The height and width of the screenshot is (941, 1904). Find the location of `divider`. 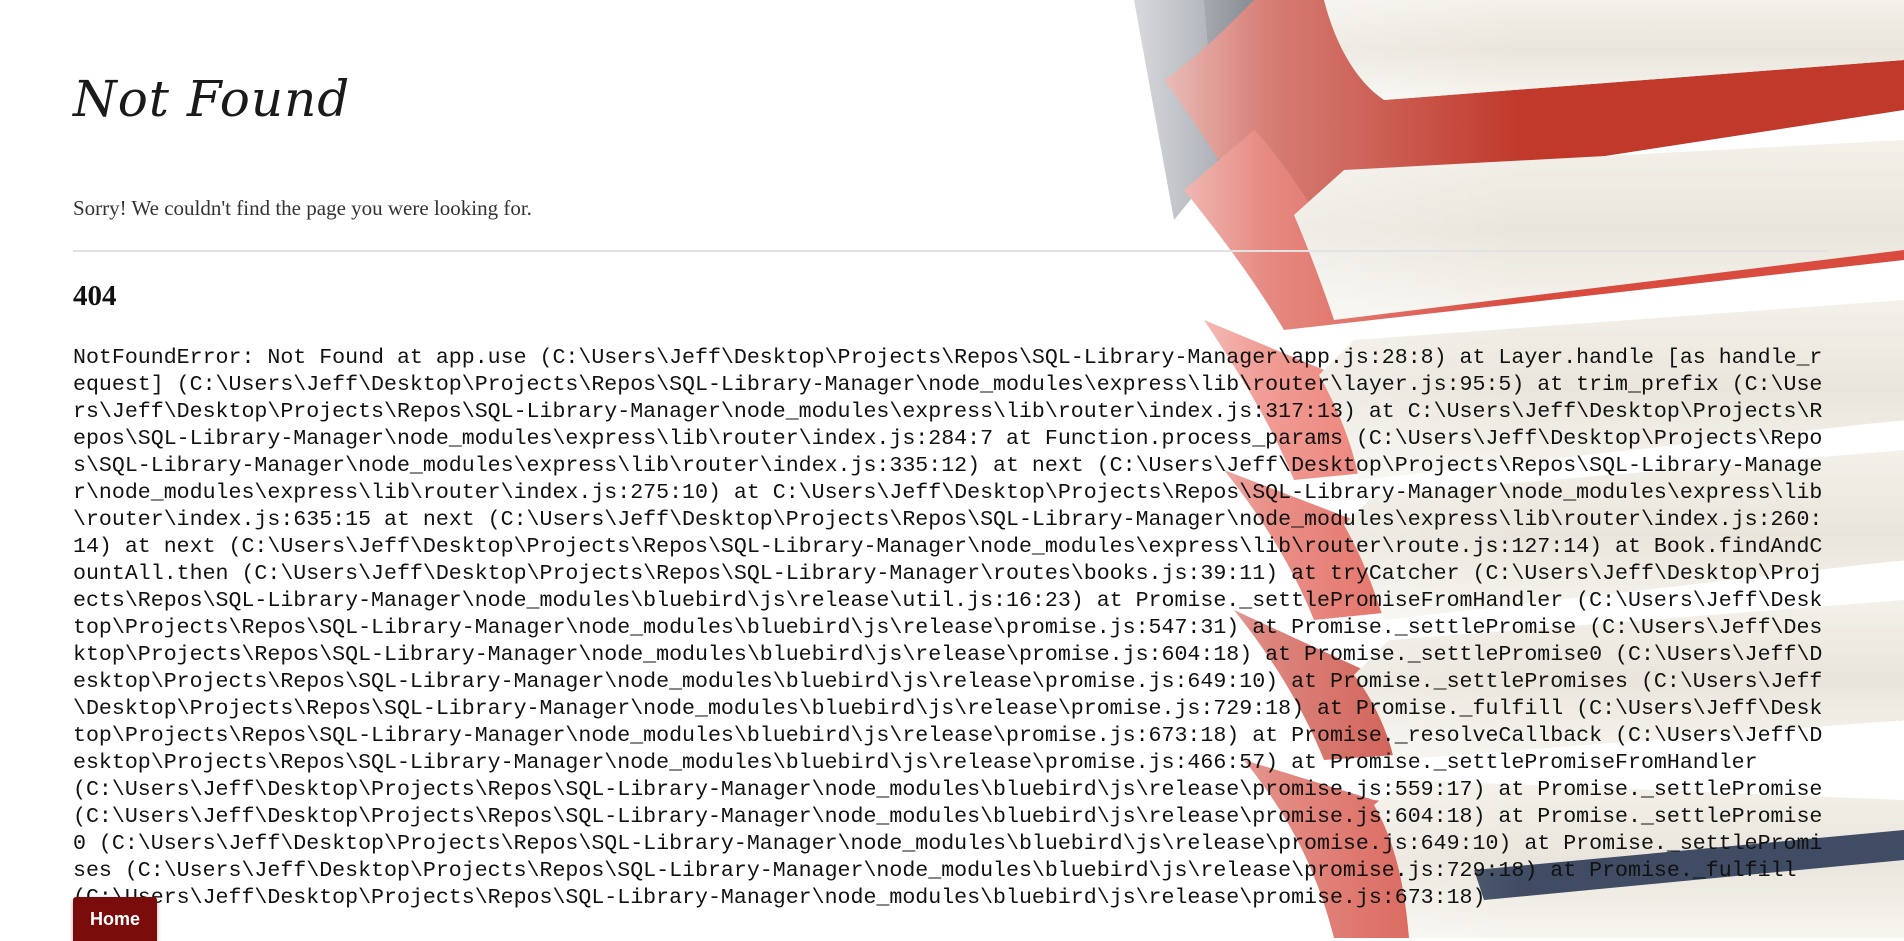

divider is located at coordinates (951, 251).